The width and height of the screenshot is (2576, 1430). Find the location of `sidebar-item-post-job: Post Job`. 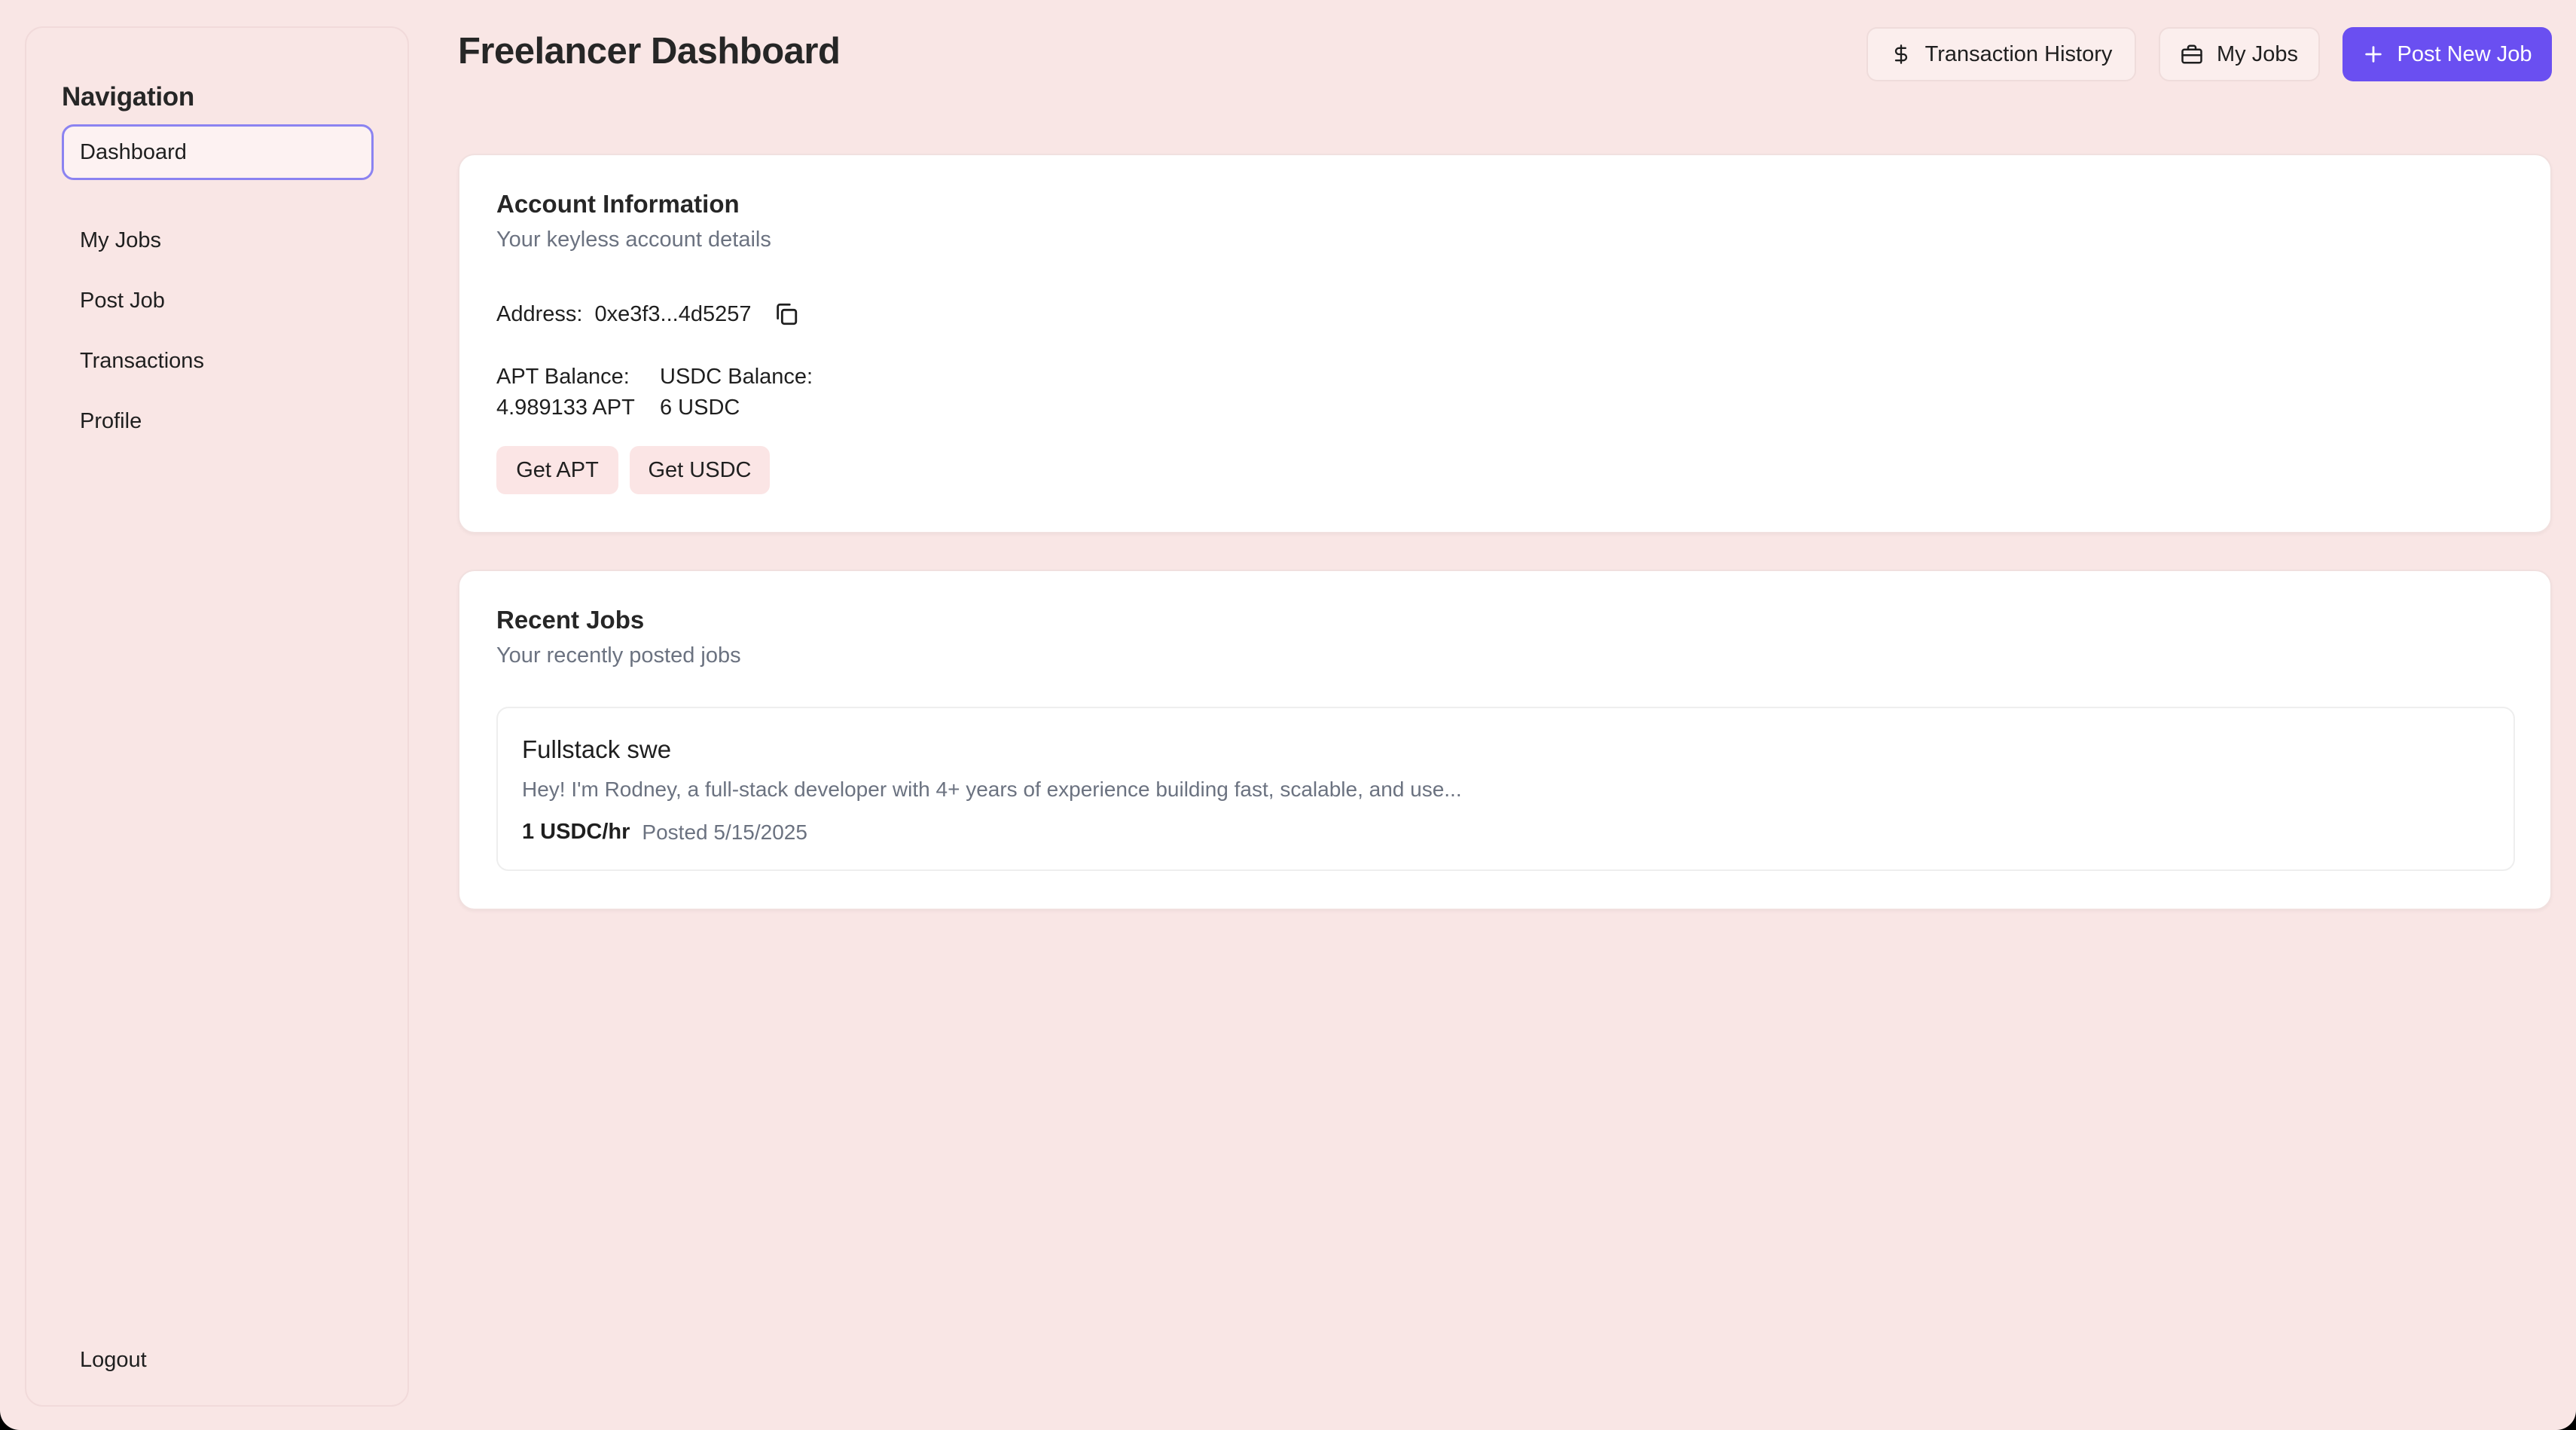

sidebar-item-post-job: Post Job is located at coordinates (218, 300).